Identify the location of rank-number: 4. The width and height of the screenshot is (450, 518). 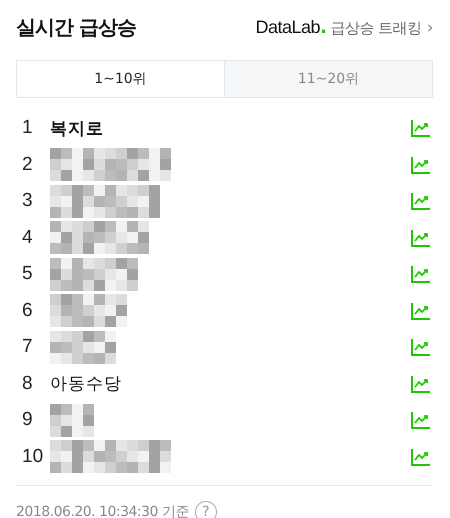
(28, 237).